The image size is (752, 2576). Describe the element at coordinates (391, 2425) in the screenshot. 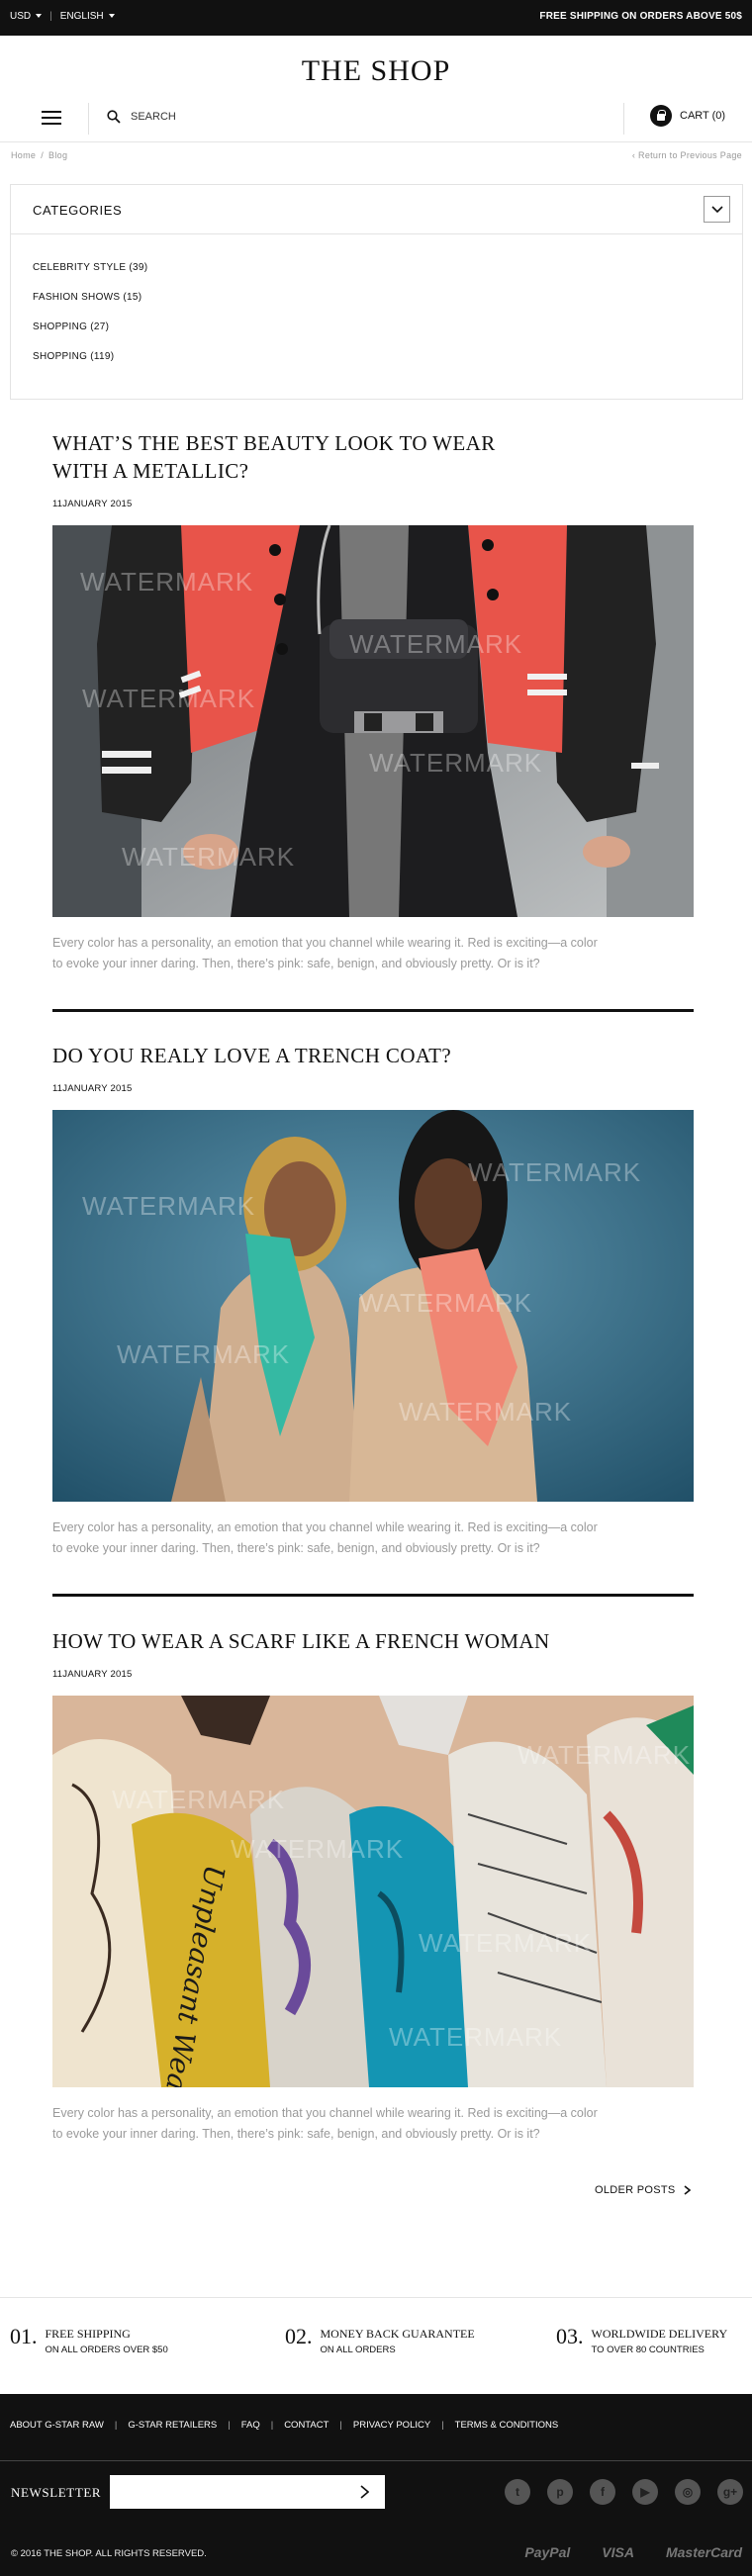

I see `footer-link: PRIVACY POLICY` at that location.